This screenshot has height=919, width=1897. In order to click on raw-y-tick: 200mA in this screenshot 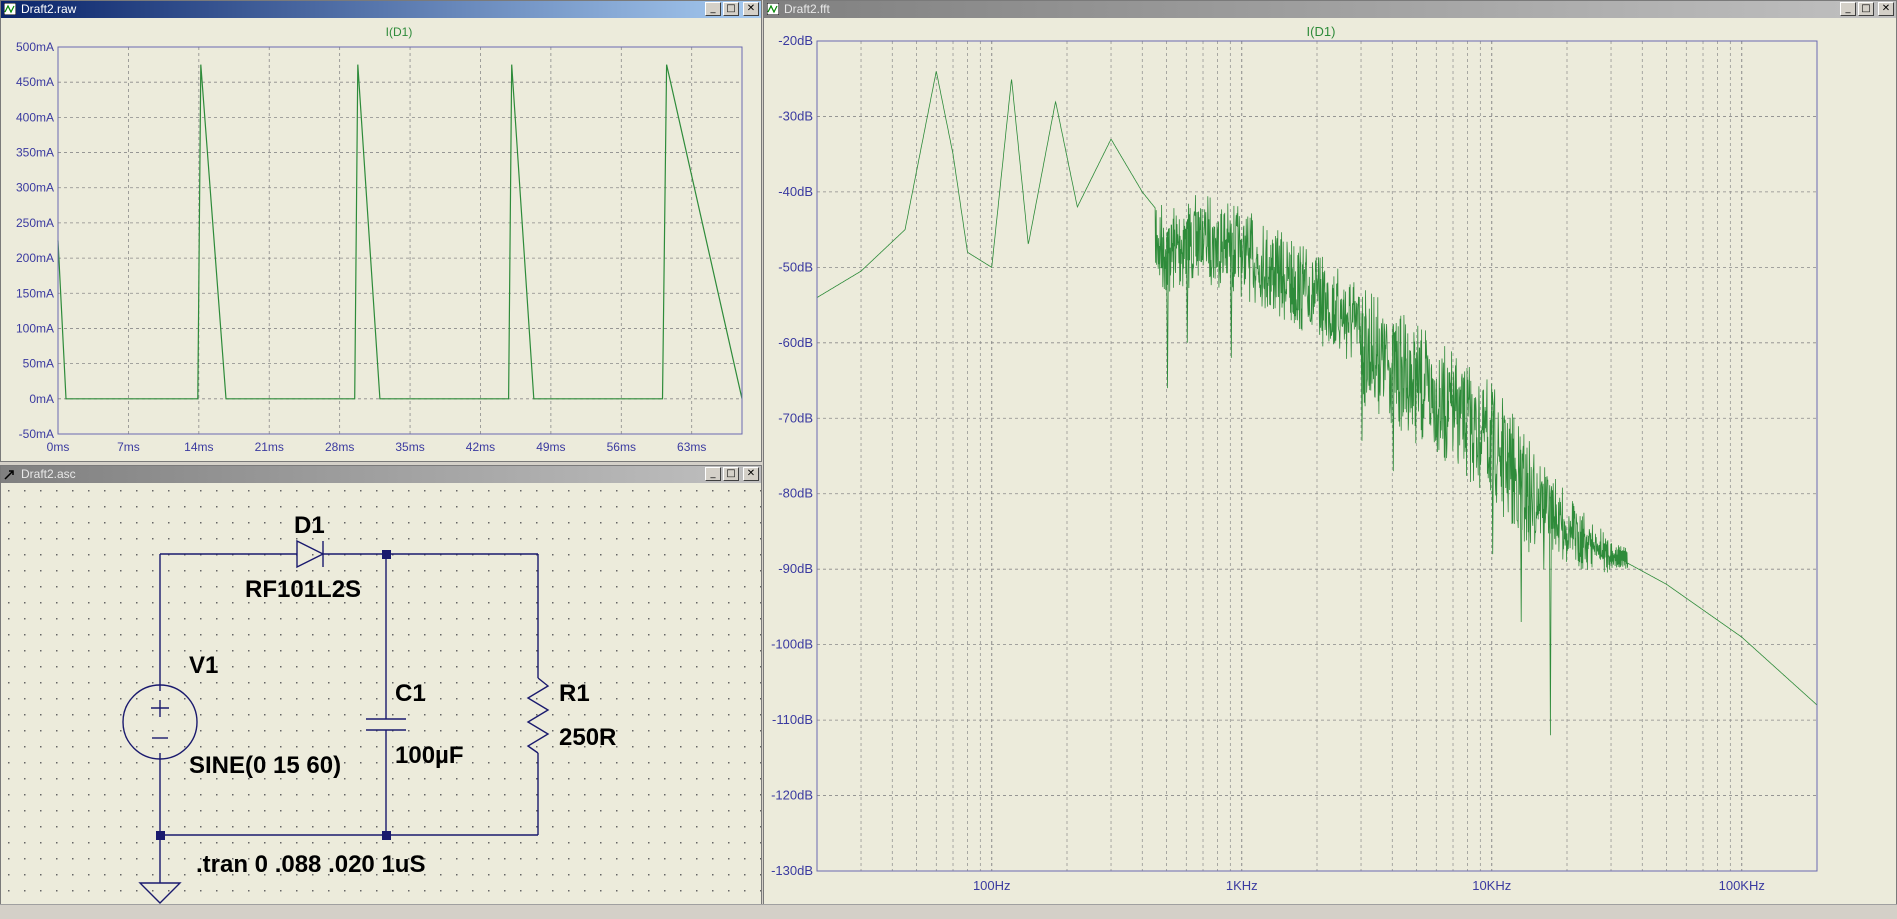, I will do `click(35, 258)`.